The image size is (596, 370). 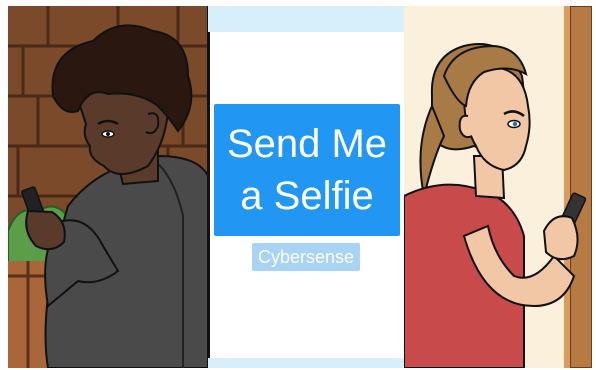 What do you see at coordinates (307, 196) in the screenshot?
I see `title-line-2: a Selfie` at bounding box center [307, 196].